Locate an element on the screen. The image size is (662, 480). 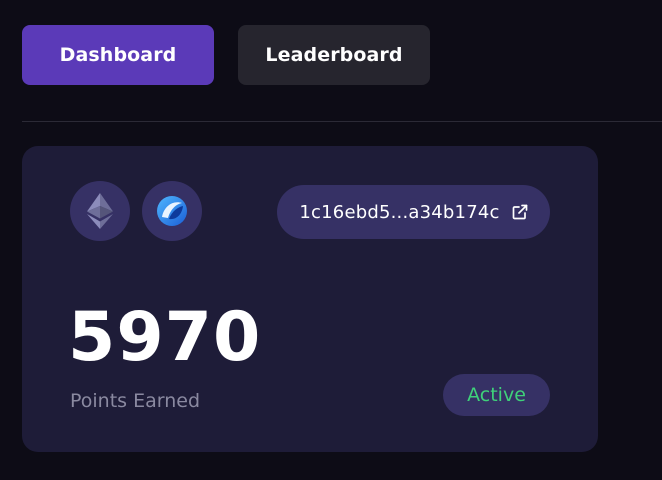
status-badge: Active is located at coordinates (496, 395).